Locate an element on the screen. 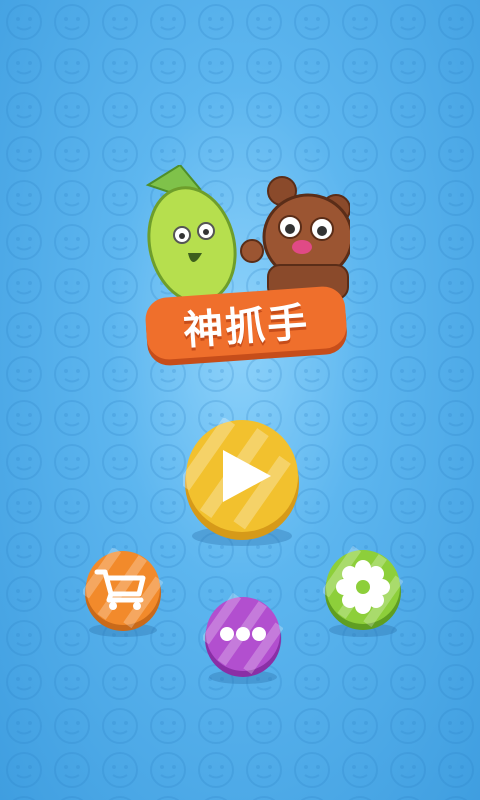 The width and height of the screenshot is (480, 800). more-dots-icon is located at coordinates (243, 634).